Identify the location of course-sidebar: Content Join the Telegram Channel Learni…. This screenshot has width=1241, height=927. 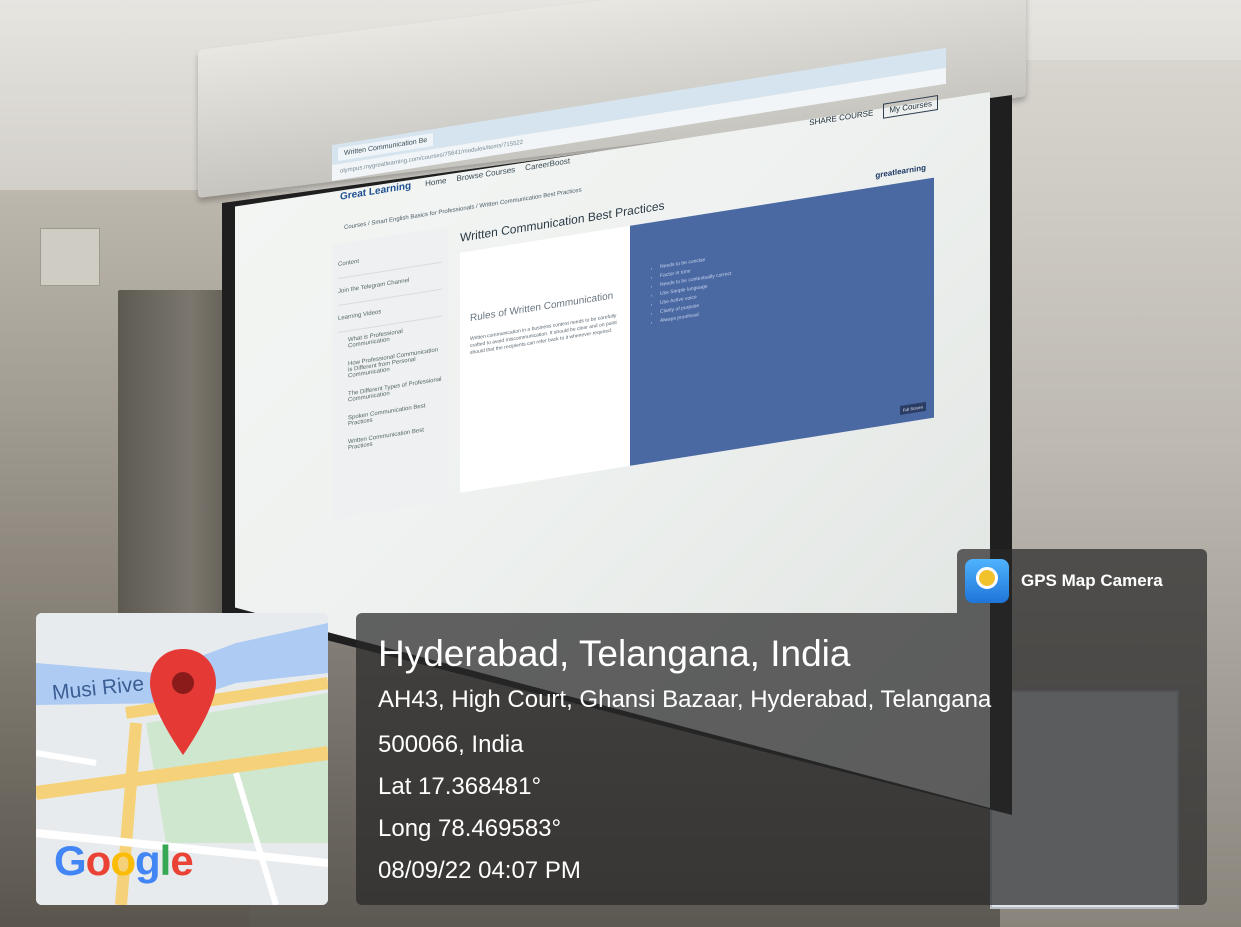
(390, 372).